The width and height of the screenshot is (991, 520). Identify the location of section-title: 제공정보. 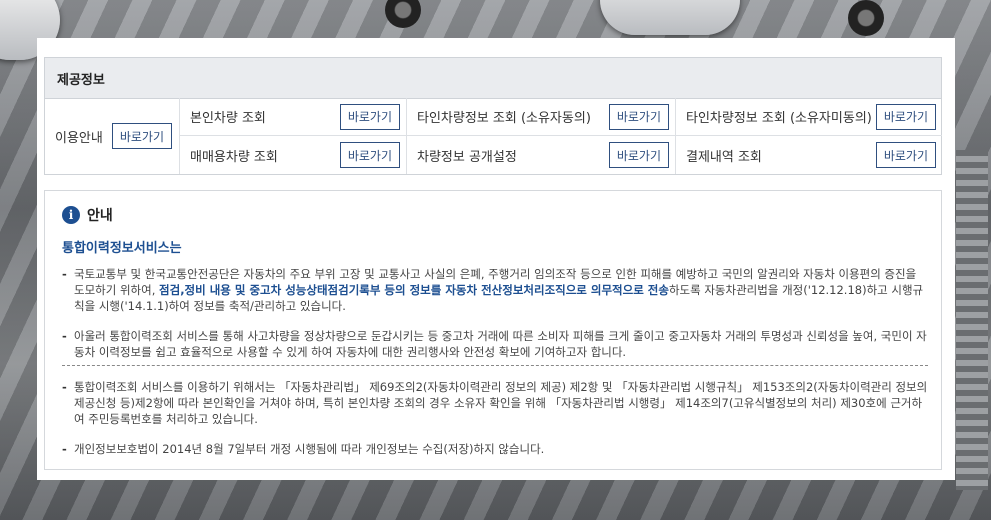
(493, 78).